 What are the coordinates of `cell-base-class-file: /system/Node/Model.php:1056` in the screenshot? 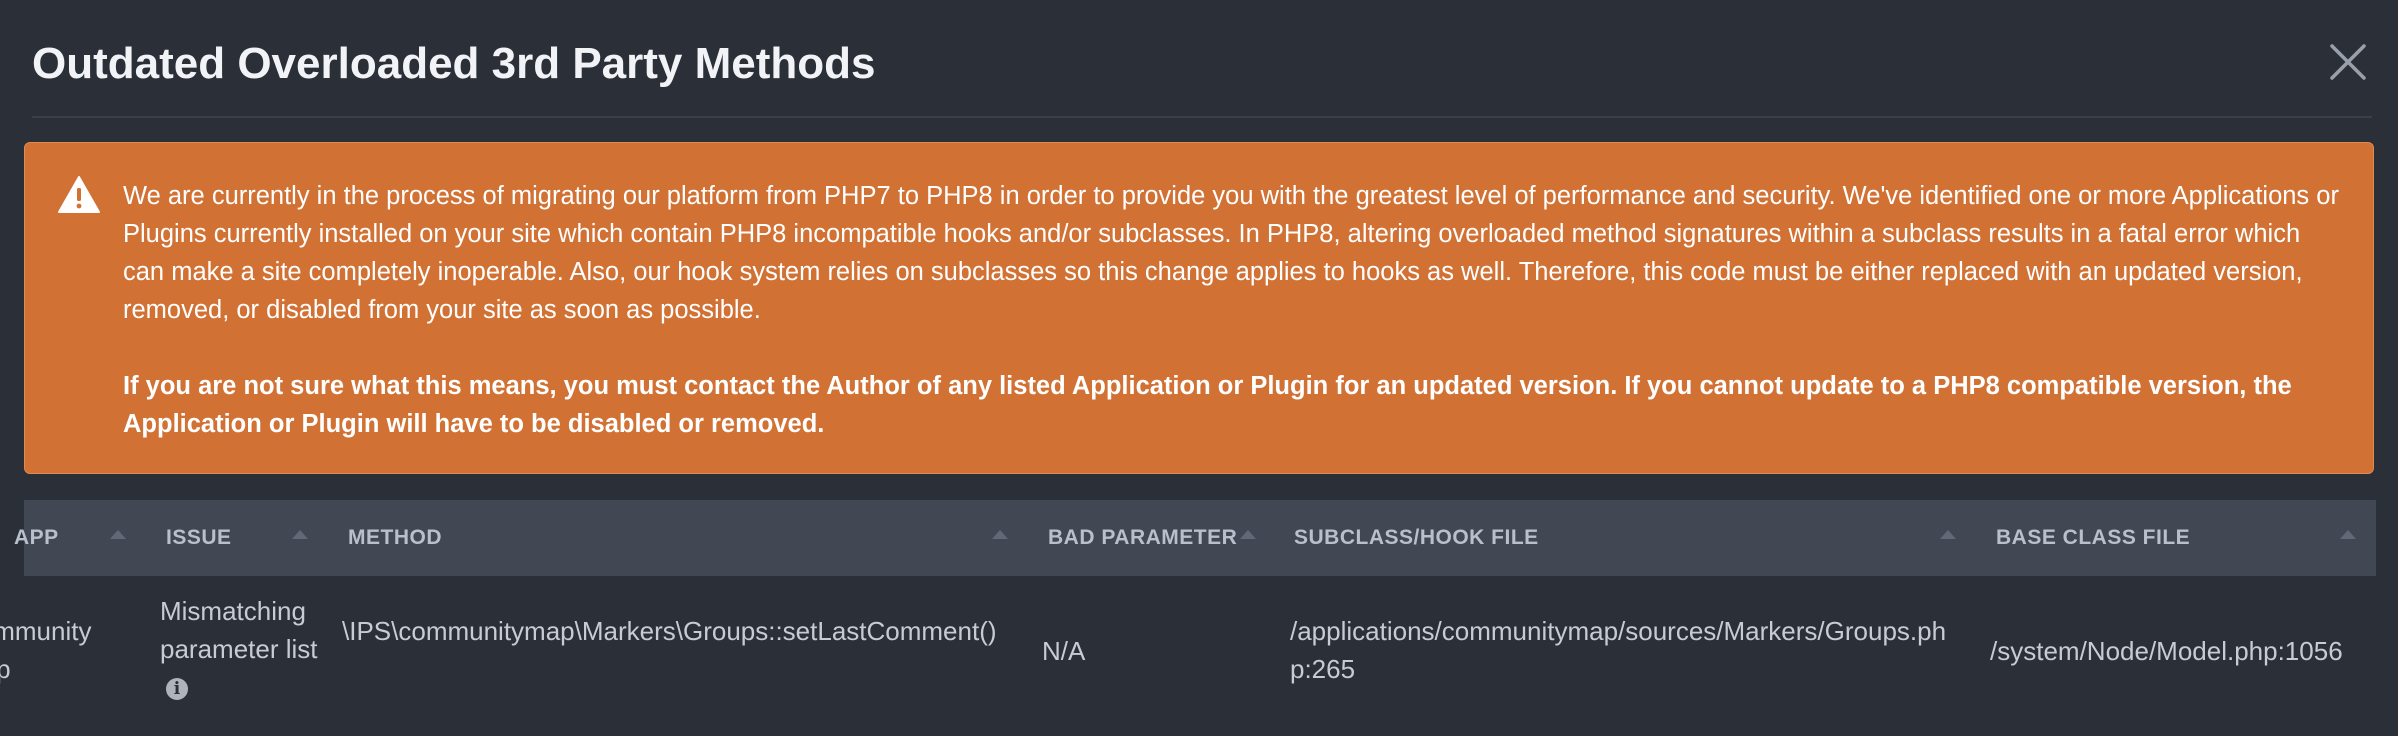 It's located at (2166, 651).